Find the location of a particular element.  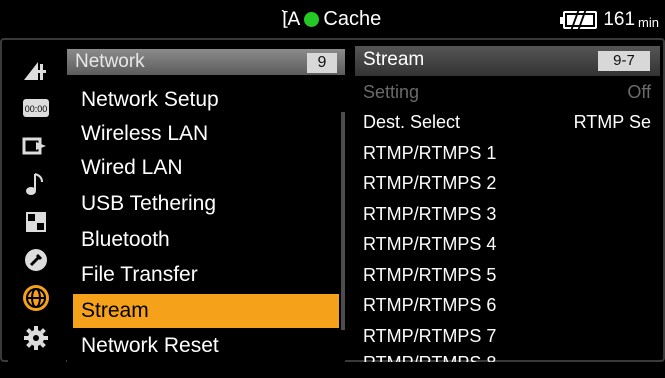

submenu-item-label: RTMP/RTMPS 8 is located at coordinates (429, 357).